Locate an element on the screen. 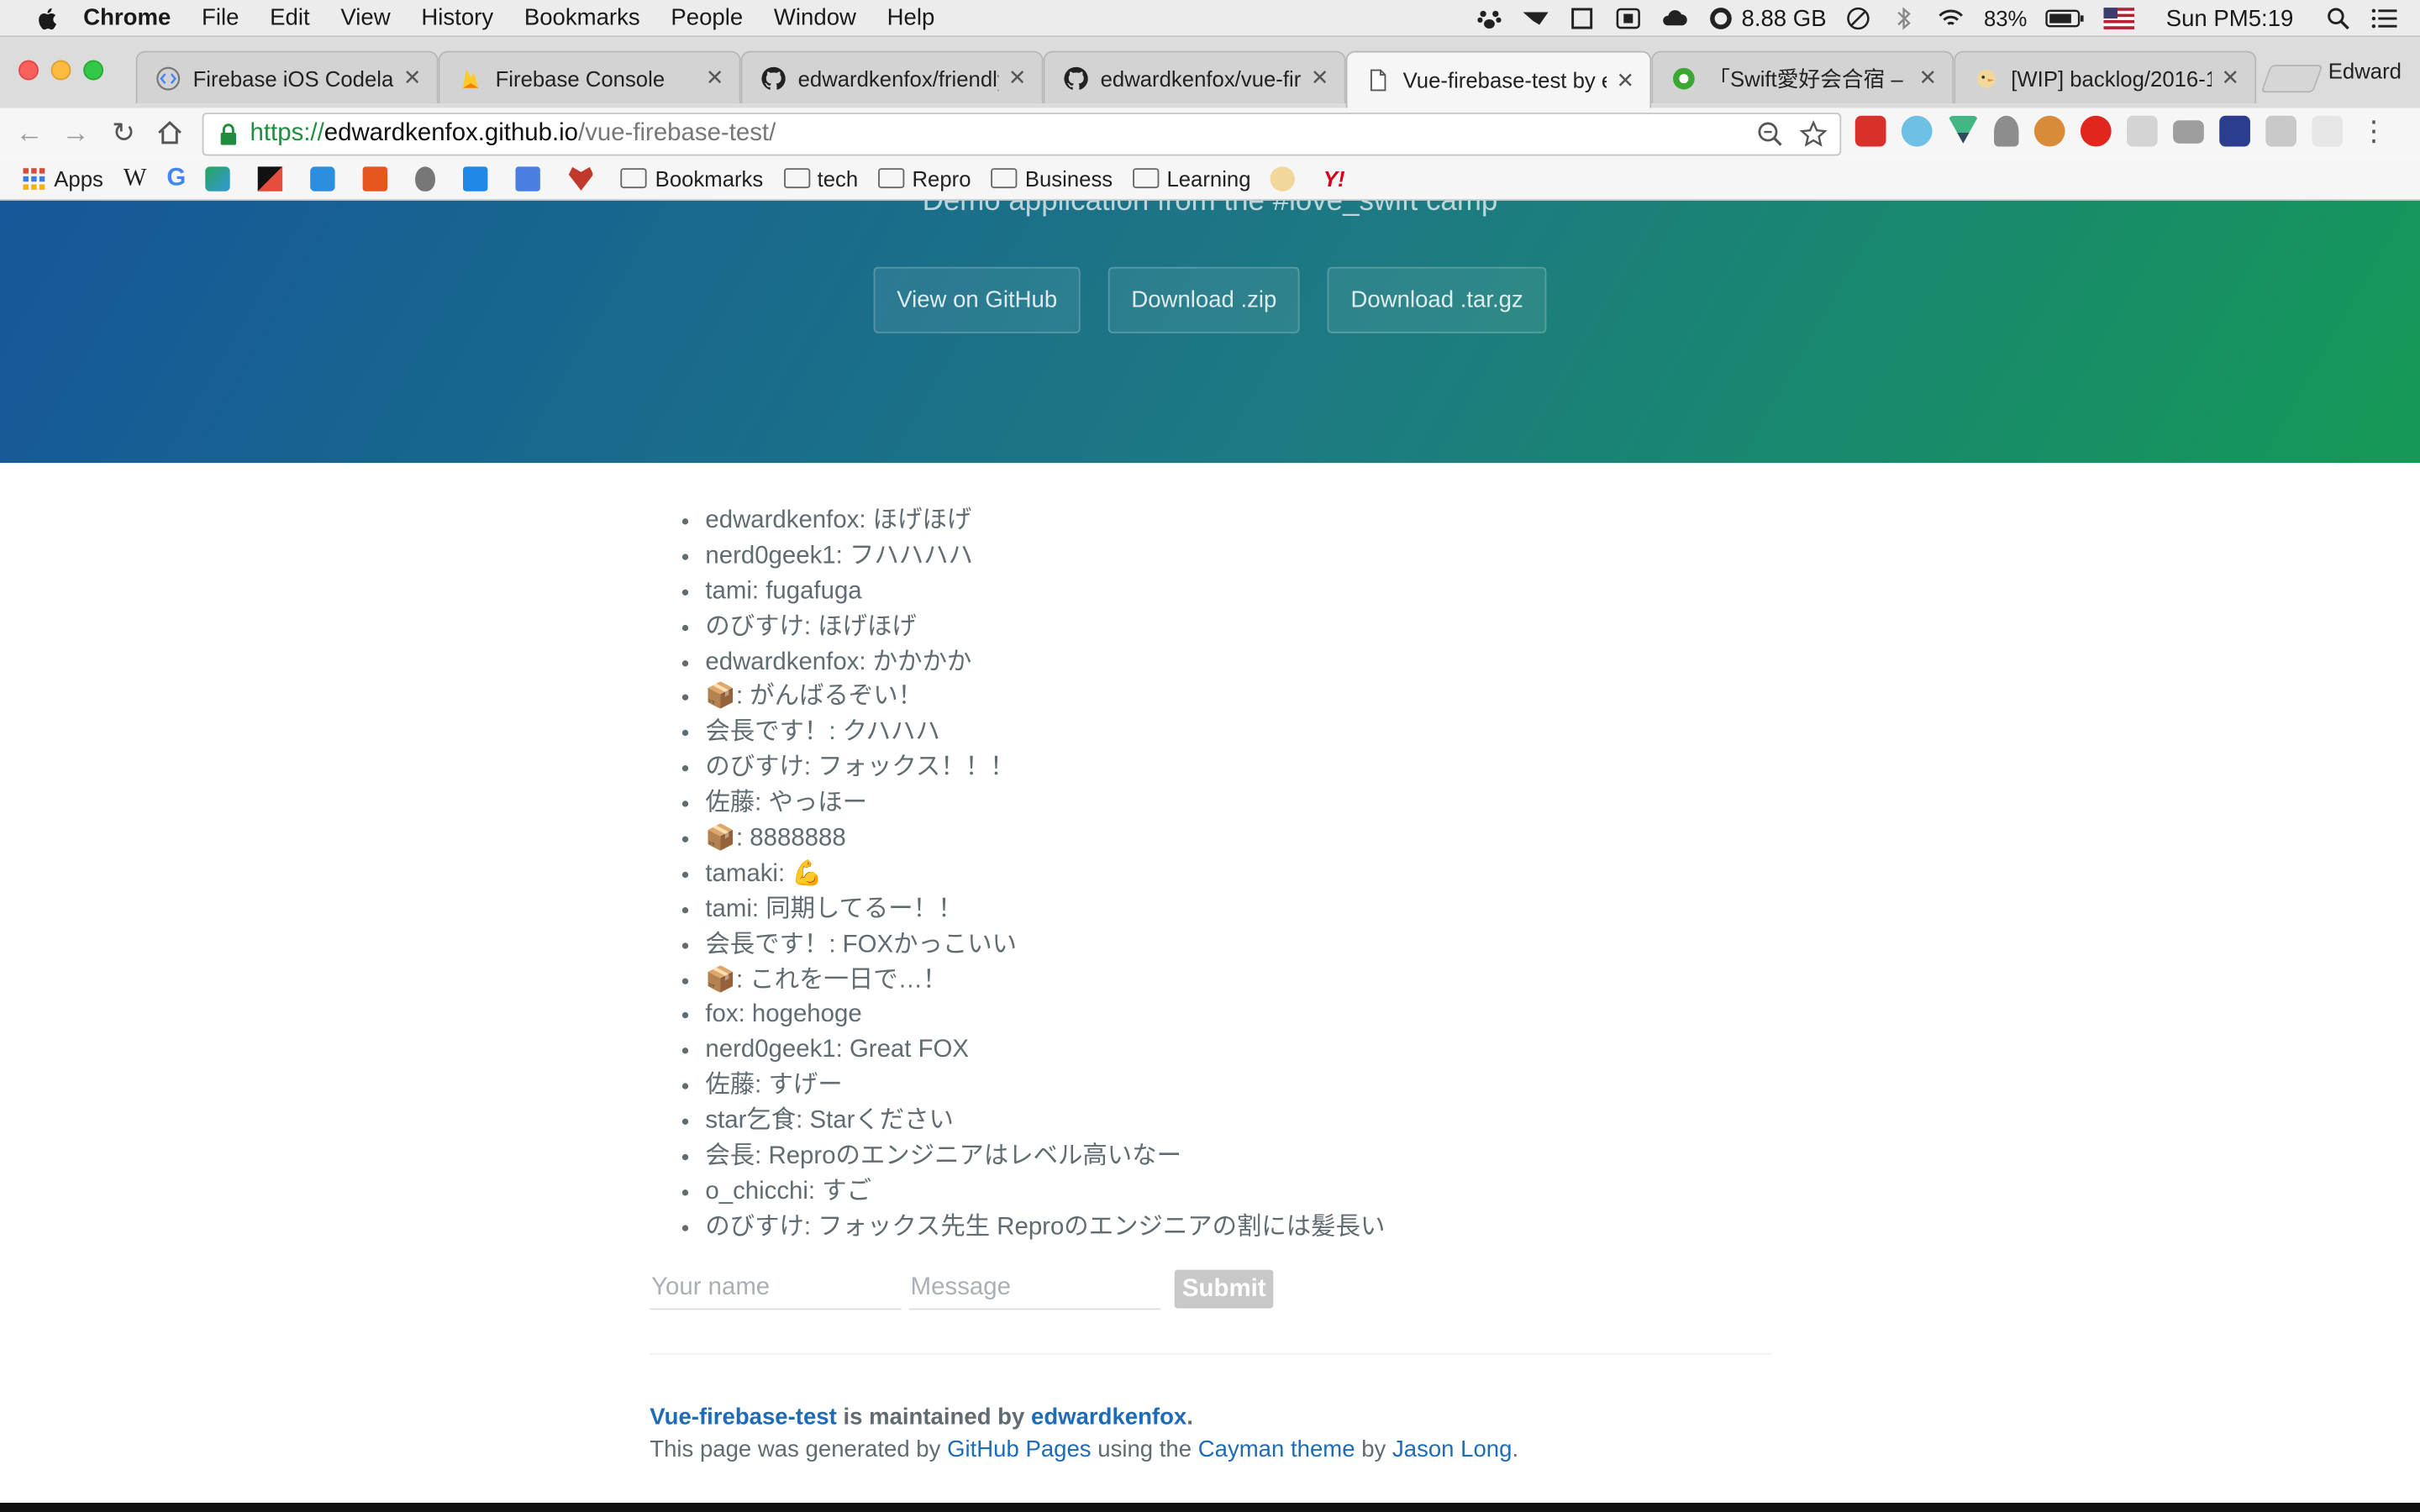 The width and height of the screenshot is (2420, 1512). cayman-theme-link: Cayman theme is located at coordinates (1276, 1449).